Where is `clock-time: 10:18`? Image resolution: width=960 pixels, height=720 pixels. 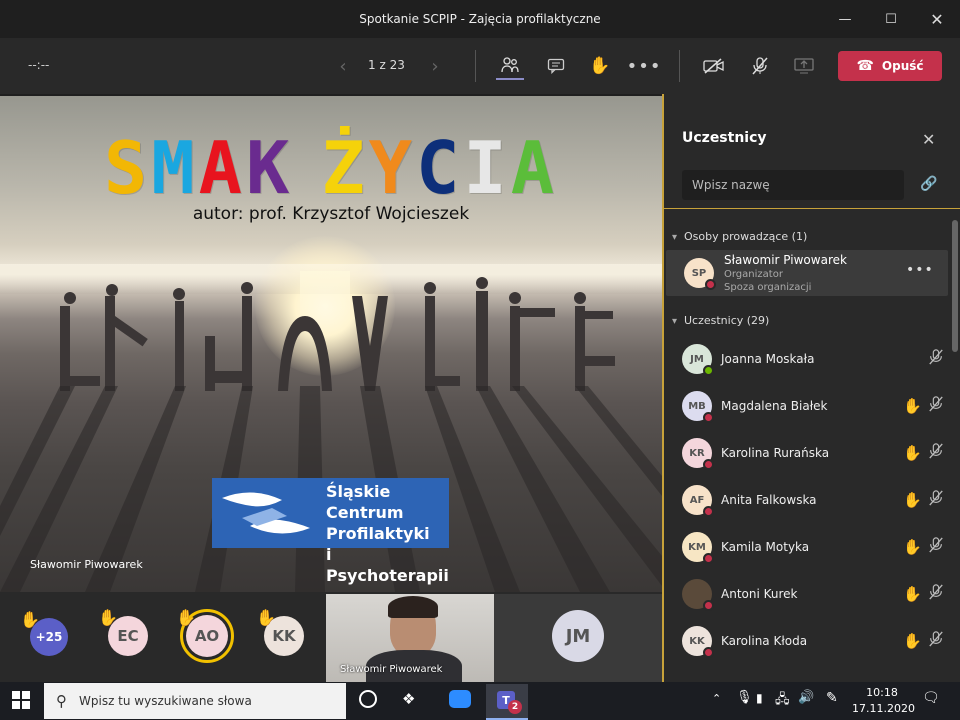 clock-time: 10:18 is located at coordinates (882, 692).